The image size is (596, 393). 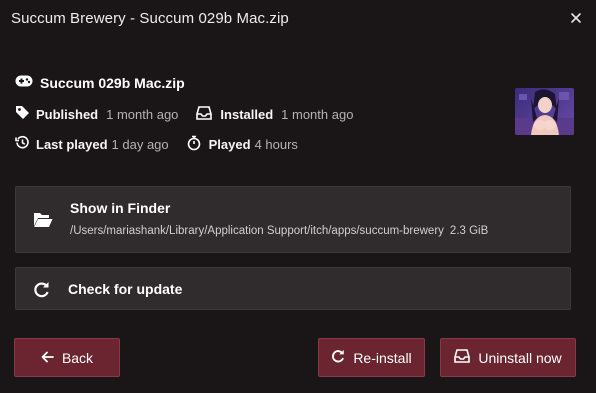 What do you see at coordinates (247, 114) in the screenshot?
I see `installed-label: Installed` at bounding box center [247, 114].